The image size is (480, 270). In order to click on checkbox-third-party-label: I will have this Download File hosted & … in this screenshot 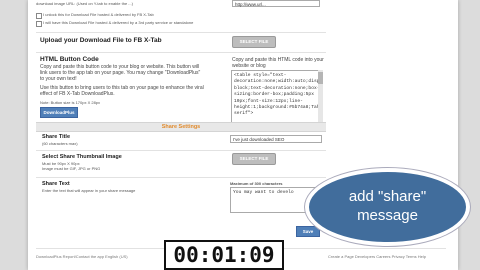, I will do `click(118, 22)`.